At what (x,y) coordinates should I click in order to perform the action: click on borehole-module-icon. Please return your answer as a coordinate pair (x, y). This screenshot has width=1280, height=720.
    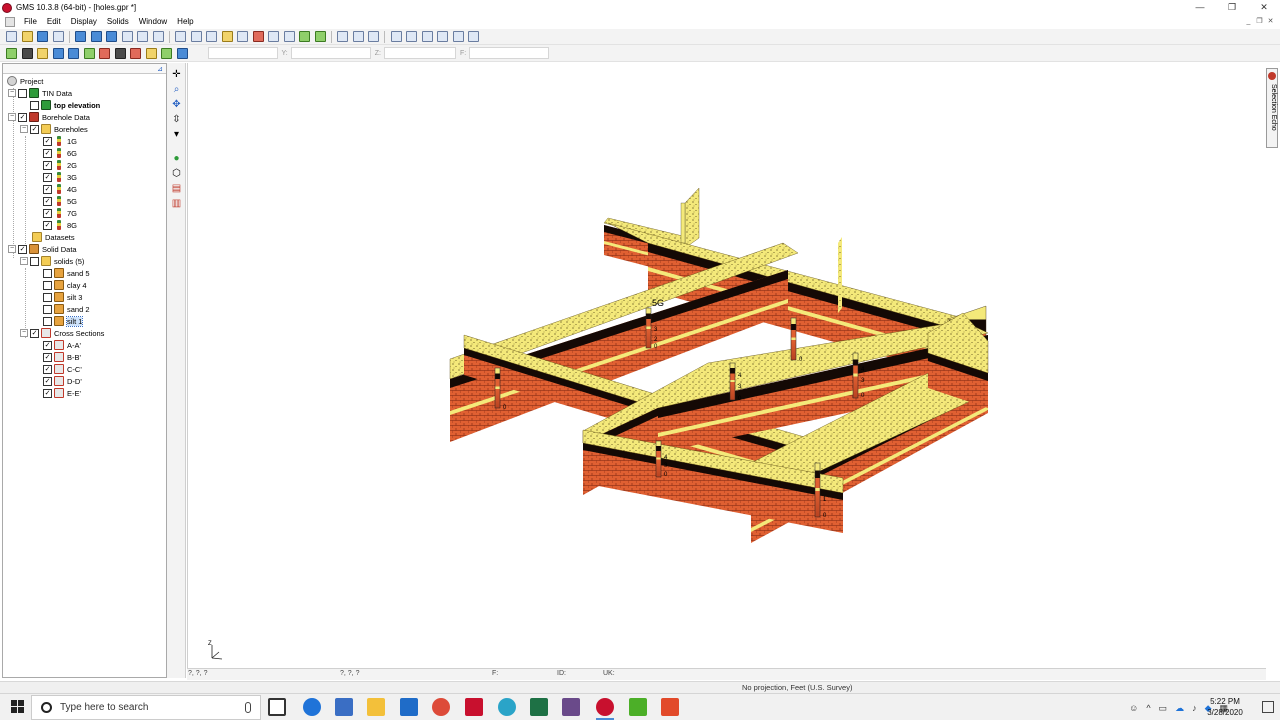
    Looking at the image, I should click on (27, 53).